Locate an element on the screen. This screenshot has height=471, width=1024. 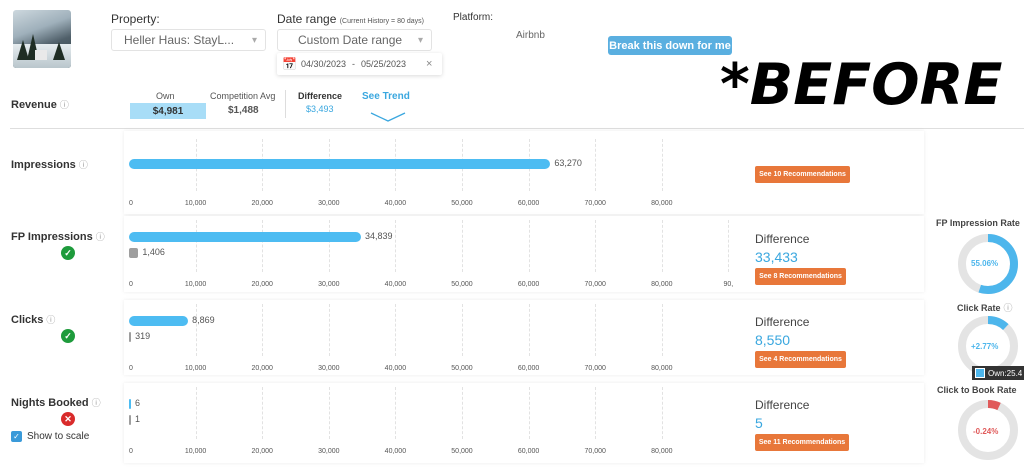
show-to-scale: ✓ Show to scale is located at coordinates (50, 436).